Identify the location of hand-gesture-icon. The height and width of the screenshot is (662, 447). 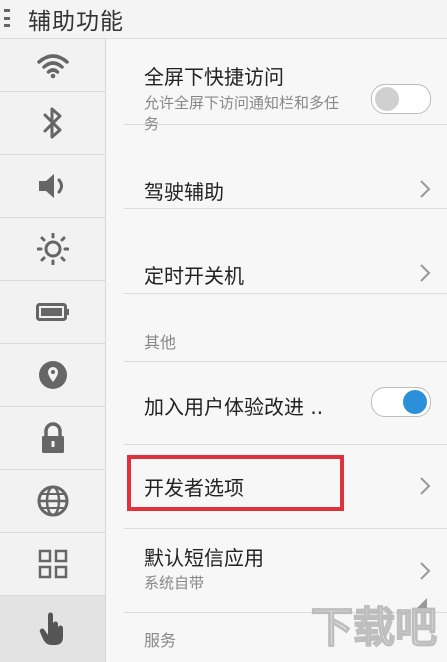
(51, 628).